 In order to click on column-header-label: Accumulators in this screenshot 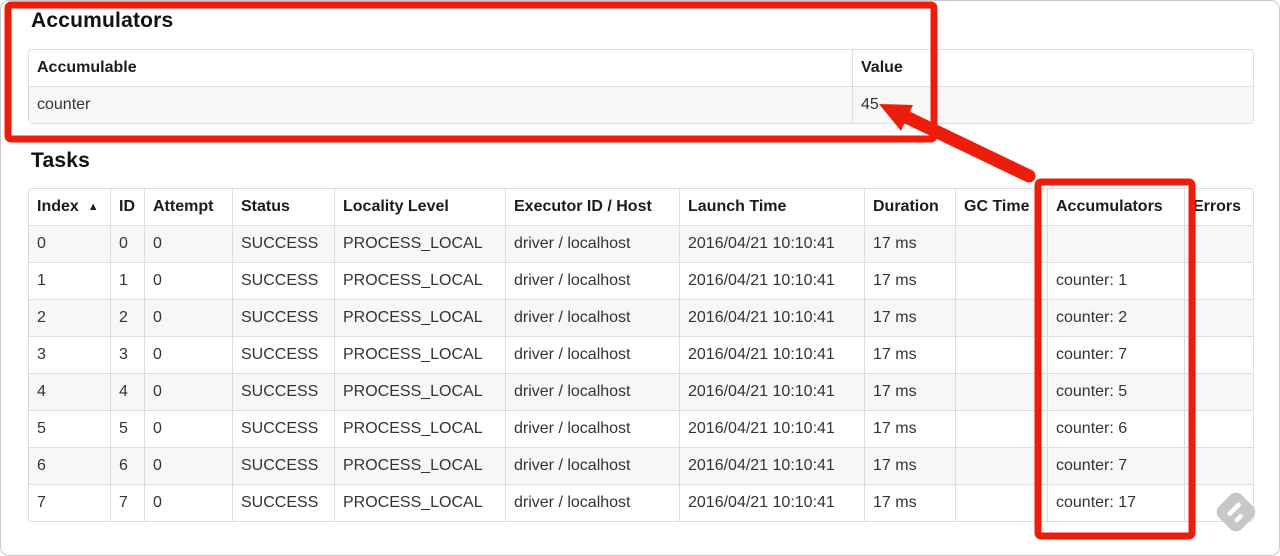, I will do `click(1109, 206)`.